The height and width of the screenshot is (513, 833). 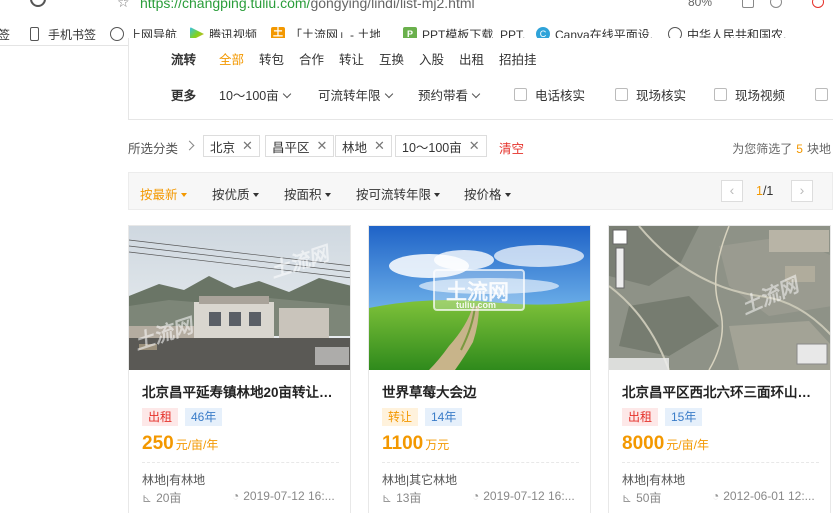 I want to click on bookmark-item: 签, so click(x=5, y=34).